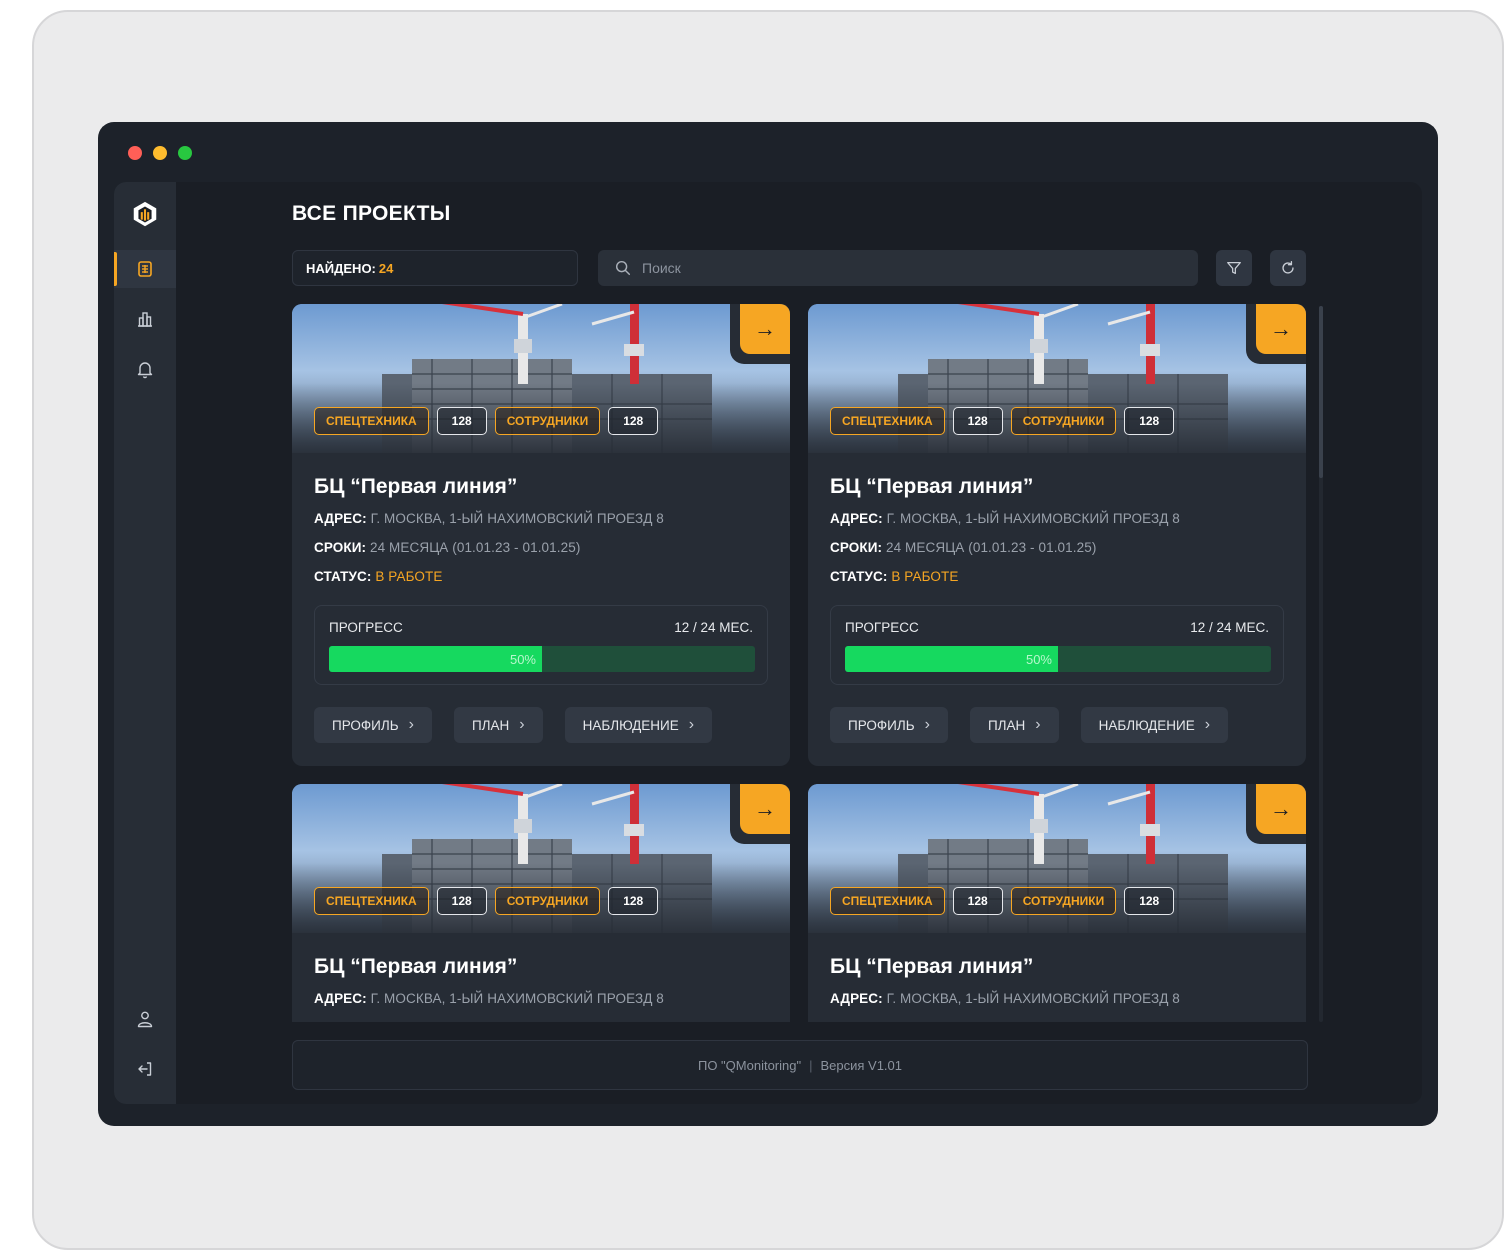 The image size is (1511, 1250). I want to click on progress-bar: 50%, so click(542, 659).